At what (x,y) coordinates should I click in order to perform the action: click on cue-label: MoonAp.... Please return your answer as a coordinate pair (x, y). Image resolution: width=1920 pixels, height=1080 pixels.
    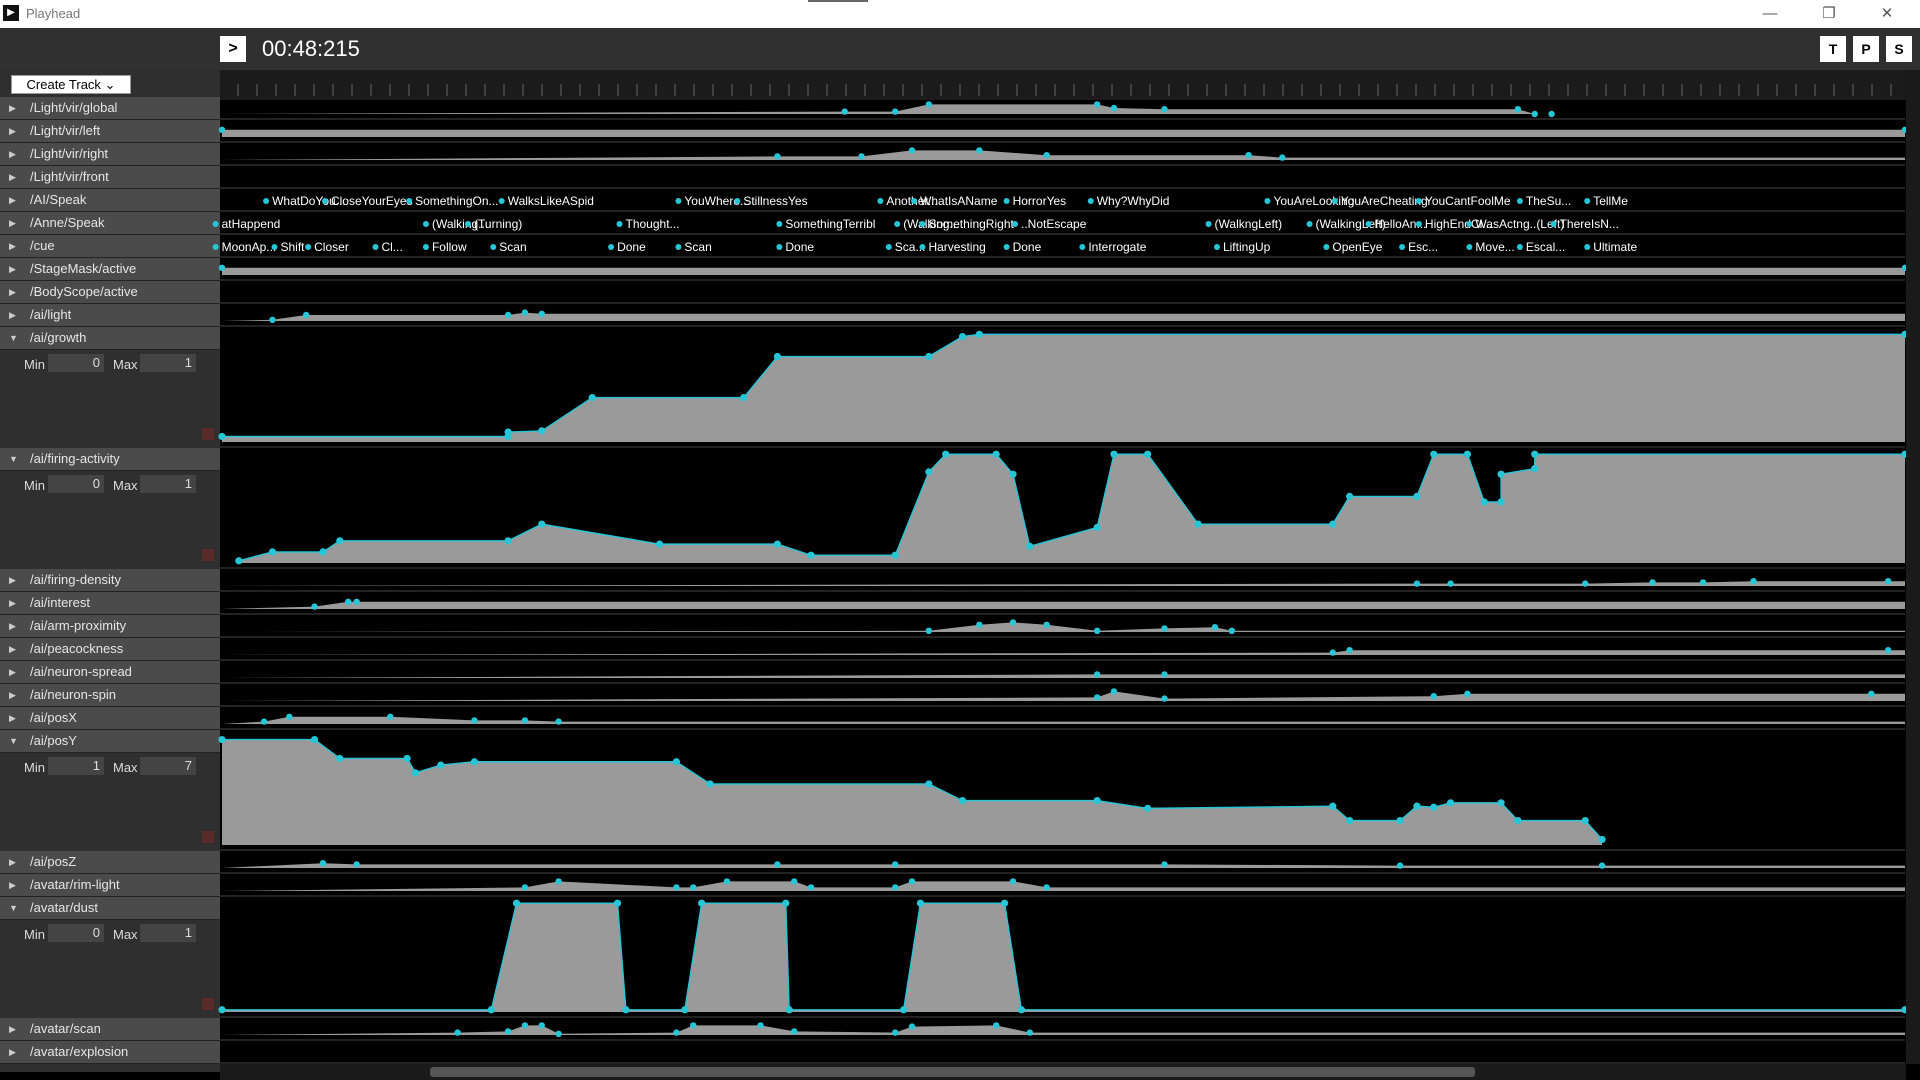
    Looking at the image, I should click on (249, 247).